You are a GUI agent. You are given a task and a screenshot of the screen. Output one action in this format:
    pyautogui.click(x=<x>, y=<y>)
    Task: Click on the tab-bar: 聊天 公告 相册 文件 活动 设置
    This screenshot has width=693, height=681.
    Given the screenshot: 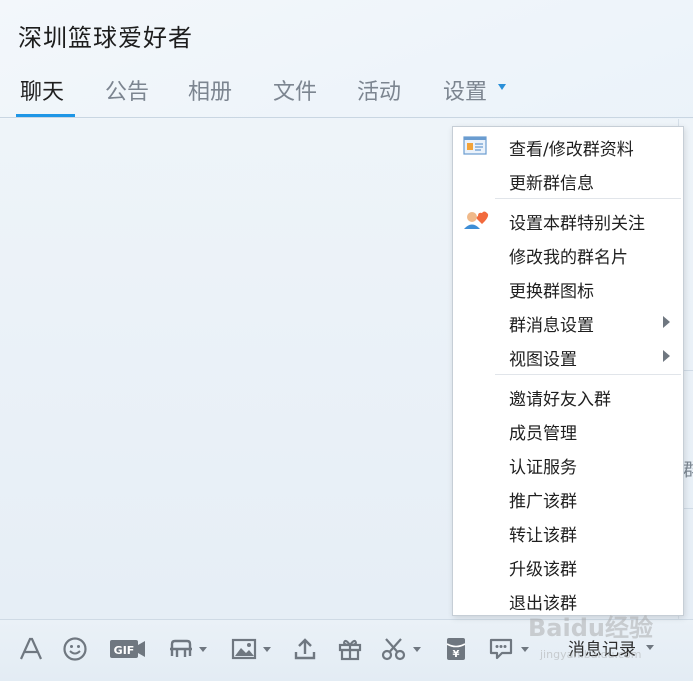 What is the action you would take?
    pyautogui.click(x=346, y=95)
    